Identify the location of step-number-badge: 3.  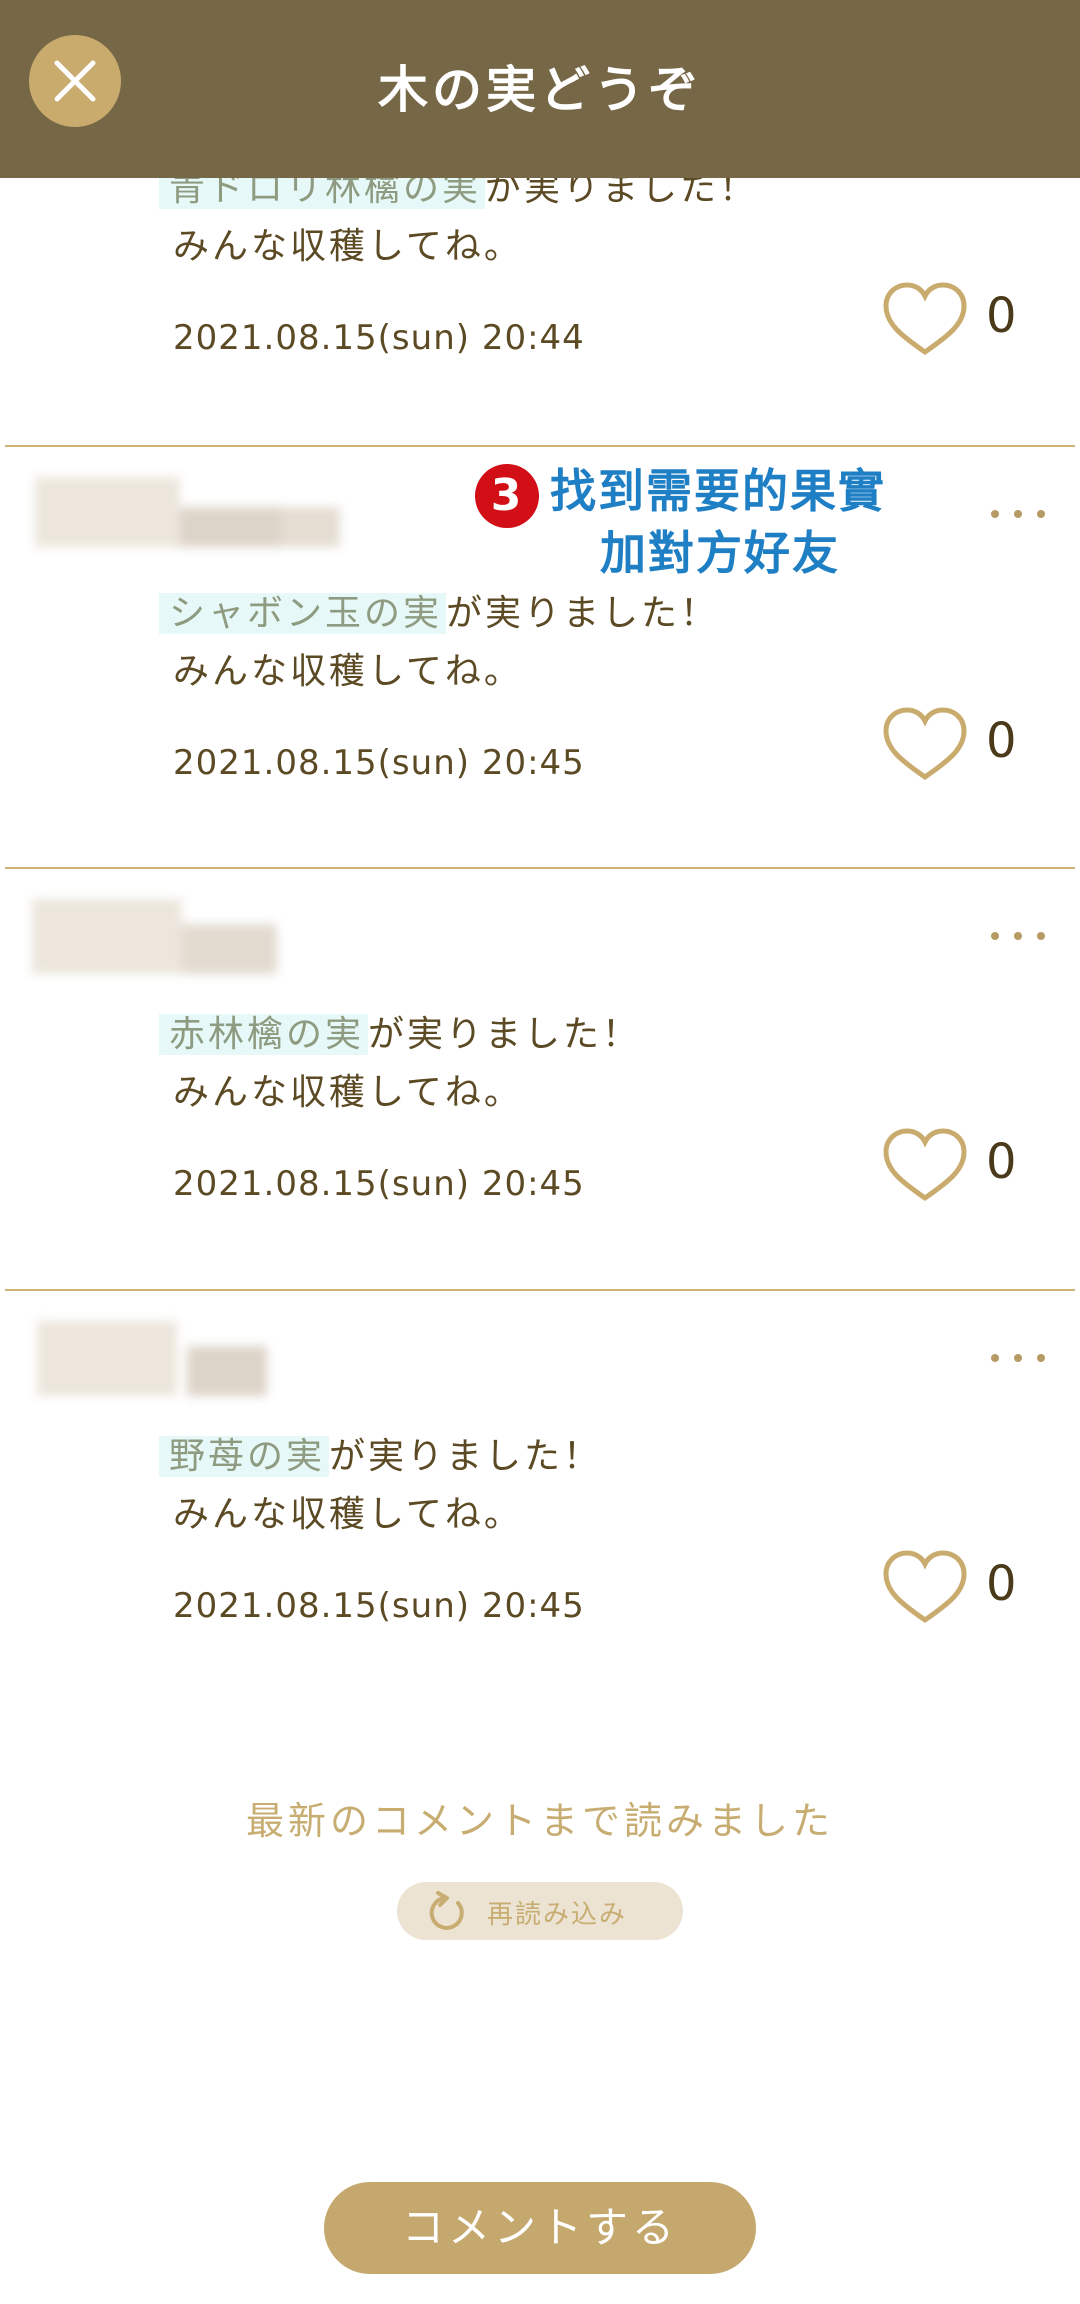
(507, 496).